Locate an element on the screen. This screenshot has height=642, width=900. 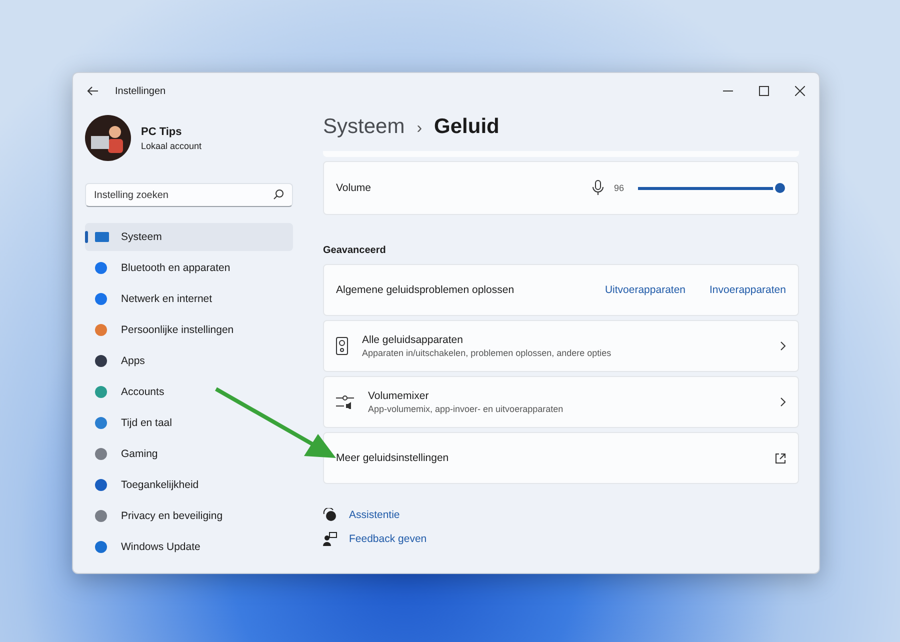
help-icon is located at coordinates (330, 515).